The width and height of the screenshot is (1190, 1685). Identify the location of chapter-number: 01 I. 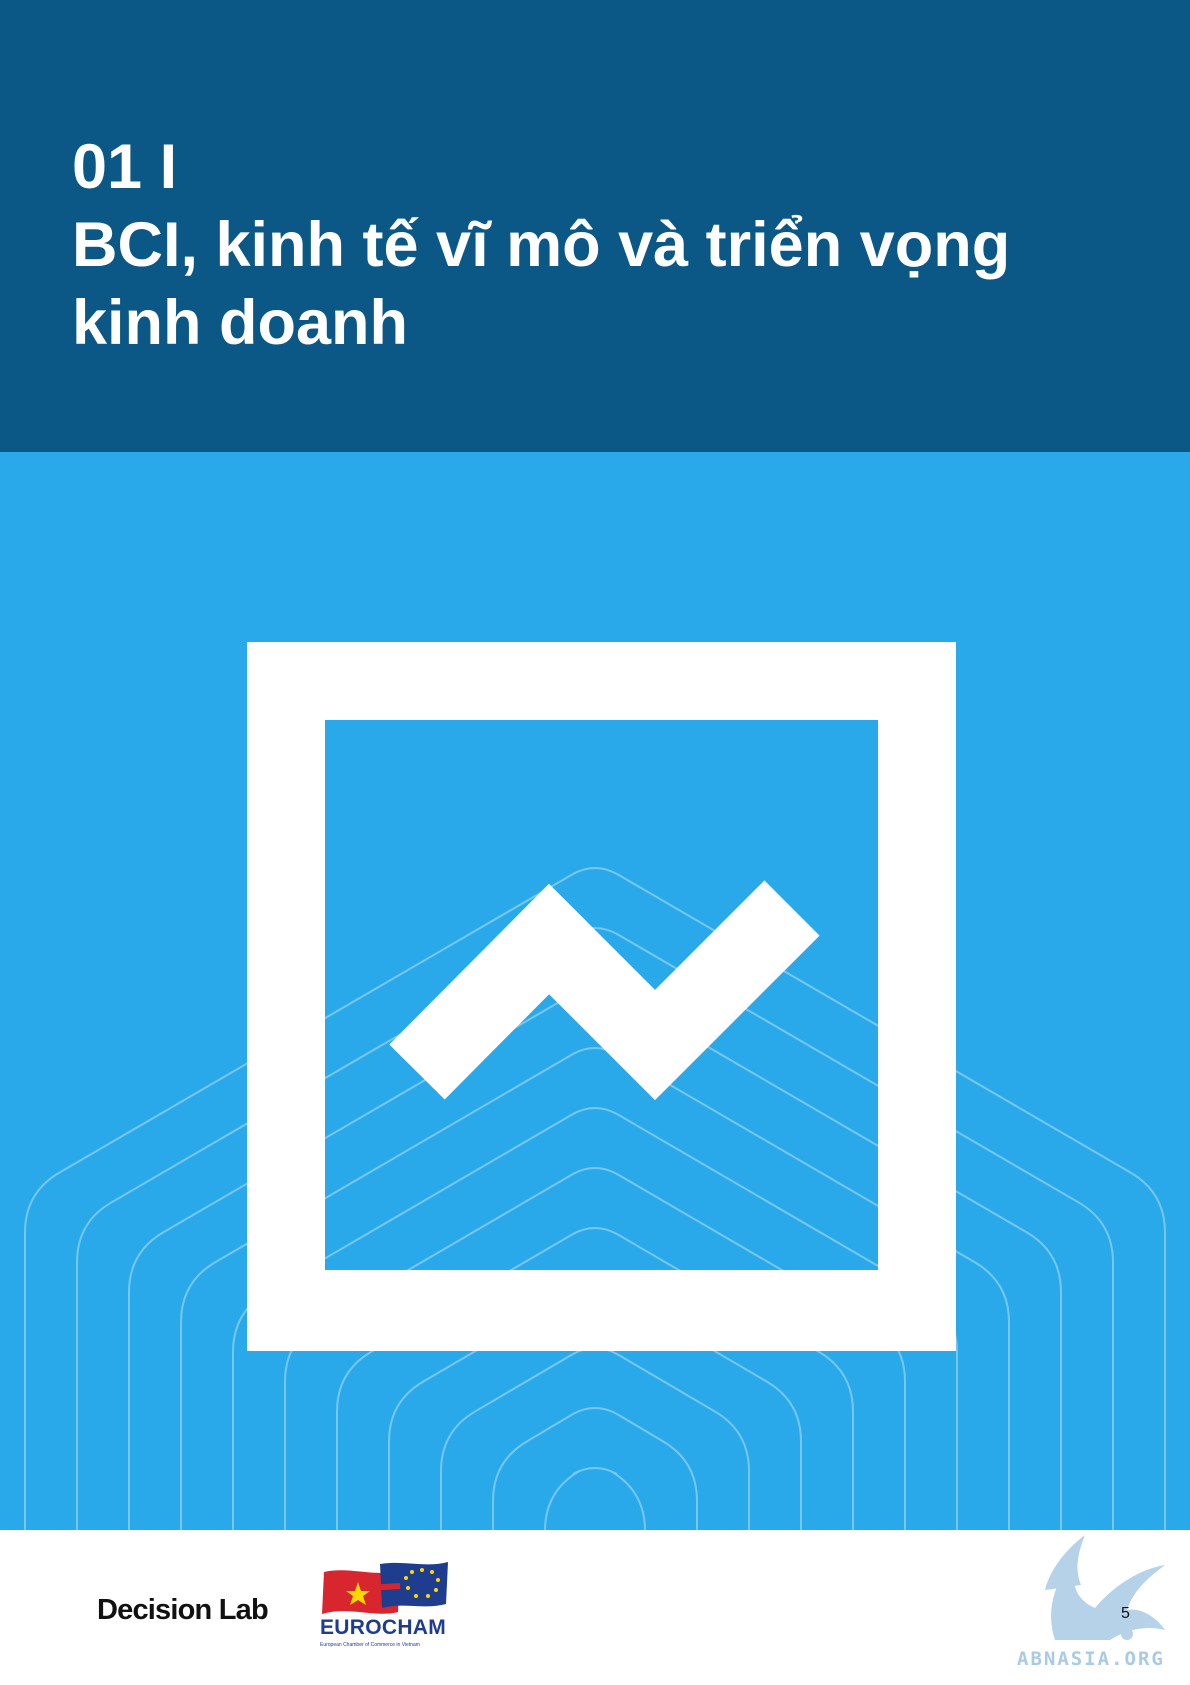
(125, 167).